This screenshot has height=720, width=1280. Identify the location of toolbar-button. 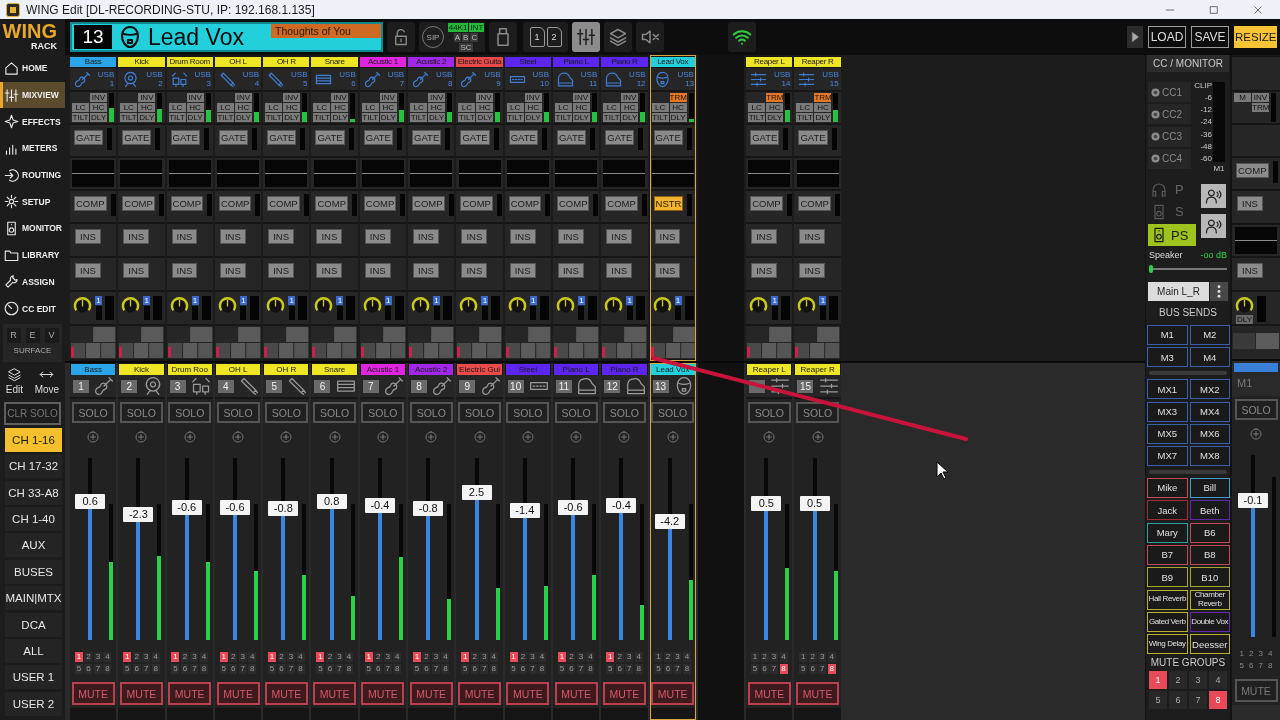
(650, 37).